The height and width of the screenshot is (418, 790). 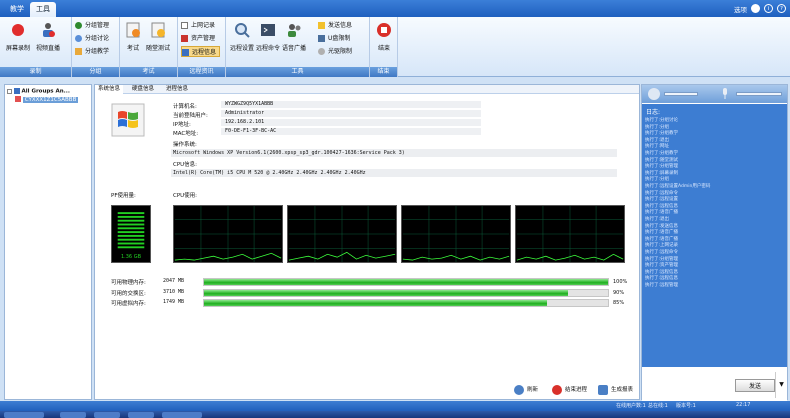 What do you see at coordinates (662, 266) in the screenshot?
I see `log-row: 执行了:资产管理` at bounding box center [662, 266].